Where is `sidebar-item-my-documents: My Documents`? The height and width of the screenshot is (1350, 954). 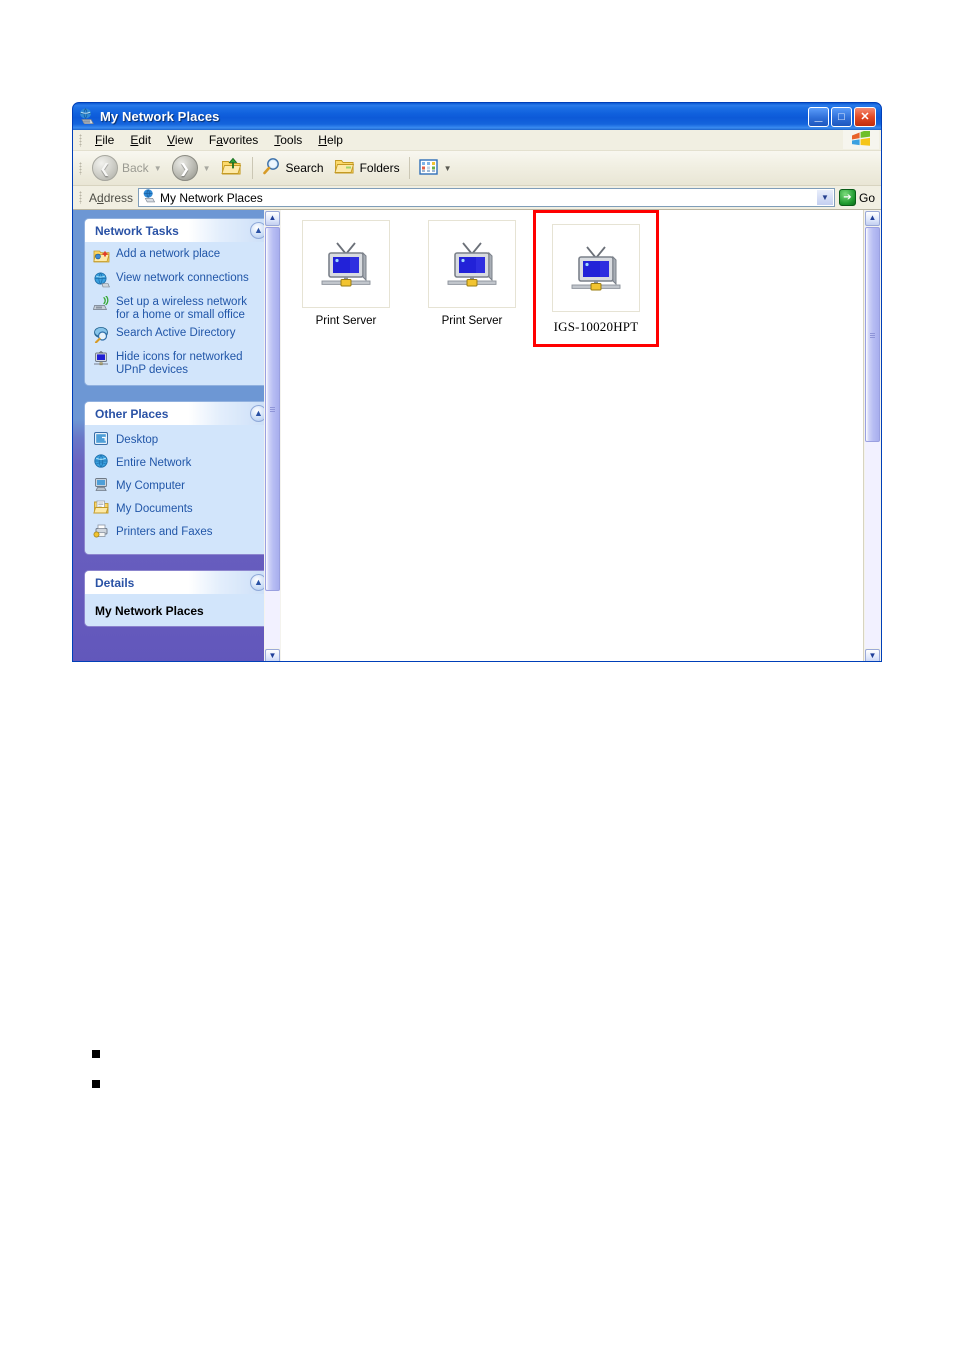 sidebar-item-my-documents: My Documents is located at coordinates (179, 509).